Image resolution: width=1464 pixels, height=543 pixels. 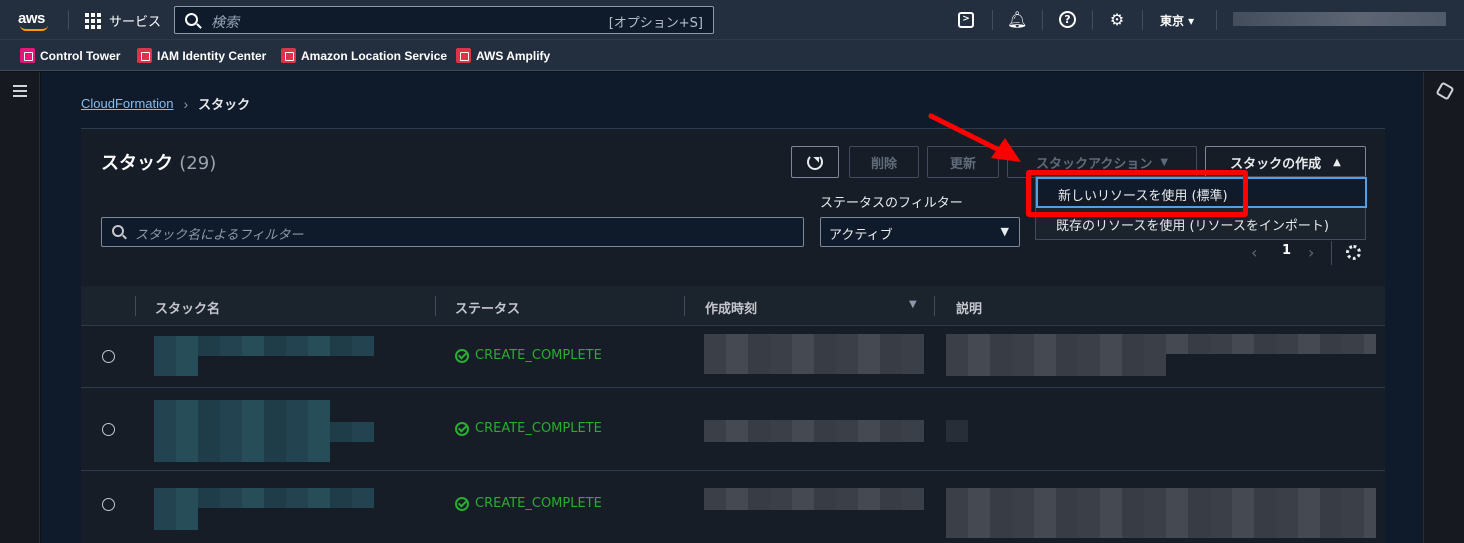 What do you see at coordinates (1276, 164) in the screenshot?
I see `create-stack-label: スタックの作成` at bounding box center [1276, 164].